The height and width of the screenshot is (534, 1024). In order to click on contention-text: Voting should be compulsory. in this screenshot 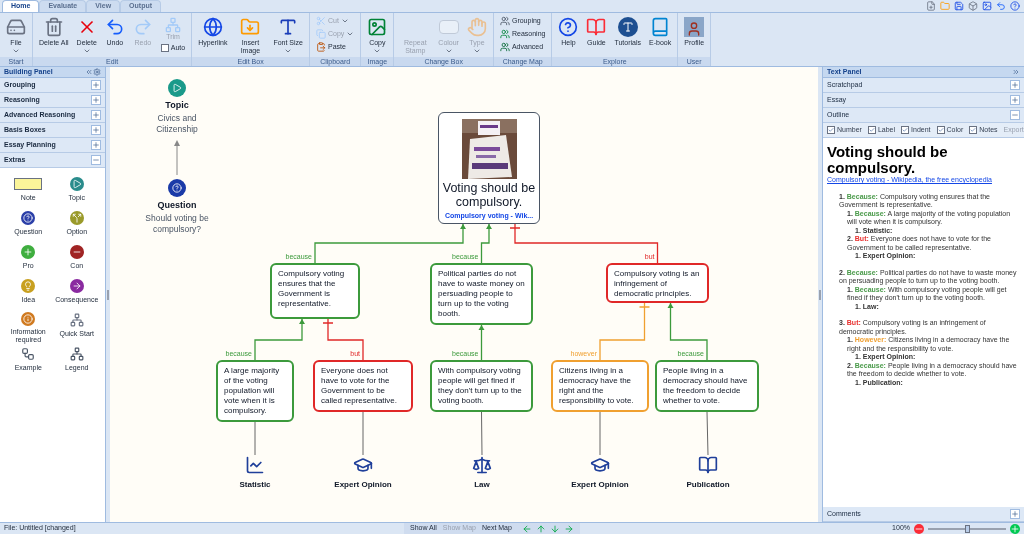, I will do `click(489, 195)`.